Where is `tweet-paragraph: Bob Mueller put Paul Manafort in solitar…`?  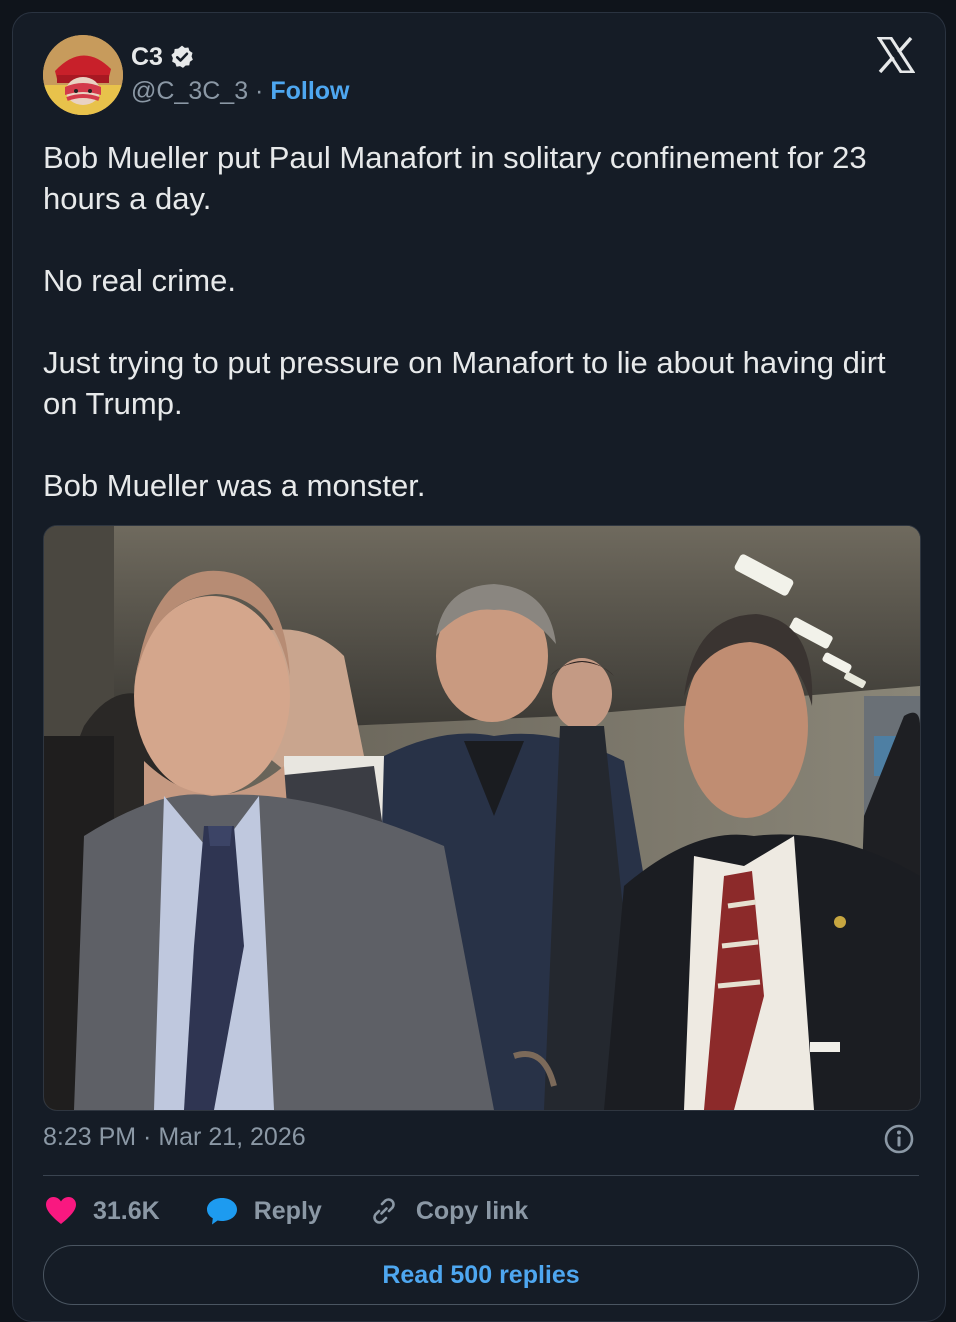
tweet-paragraph: Bob Mueller put Paul Manafort in solitar… is located at coordinates (455, 178).